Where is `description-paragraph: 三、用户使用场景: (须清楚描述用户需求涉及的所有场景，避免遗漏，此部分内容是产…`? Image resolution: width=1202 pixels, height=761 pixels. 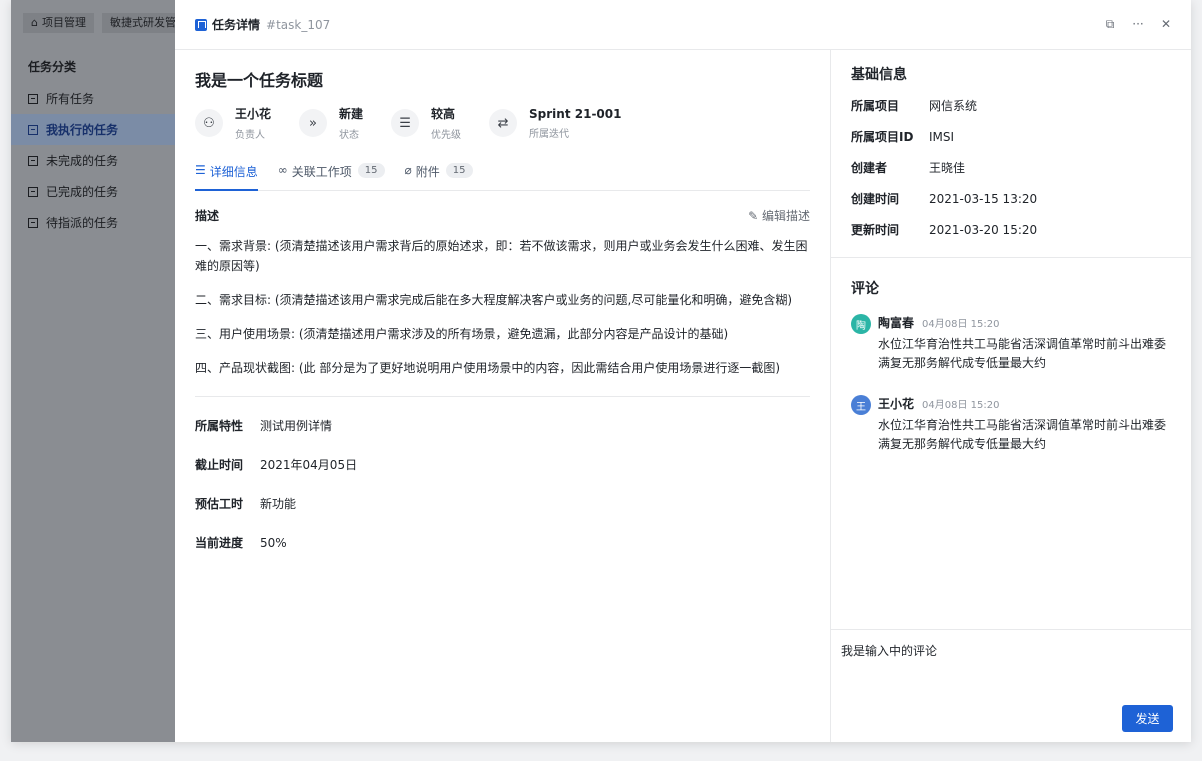 description-paragraph: 三、用户使用场景: (须清楚描述用户需求涉及的所有场景，避免遗漏，此部分内容是产… is located at coordinates (462, 334).